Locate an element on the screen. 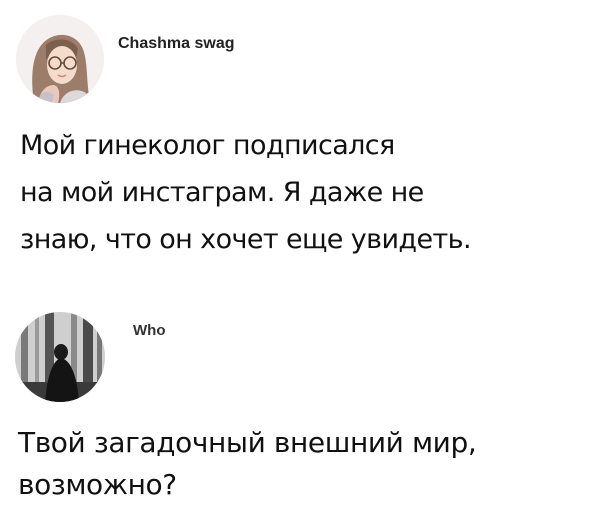 The width and height of the screenshot is (600, 522). post-text-line: возможно? is located at coordinates (97, 484).